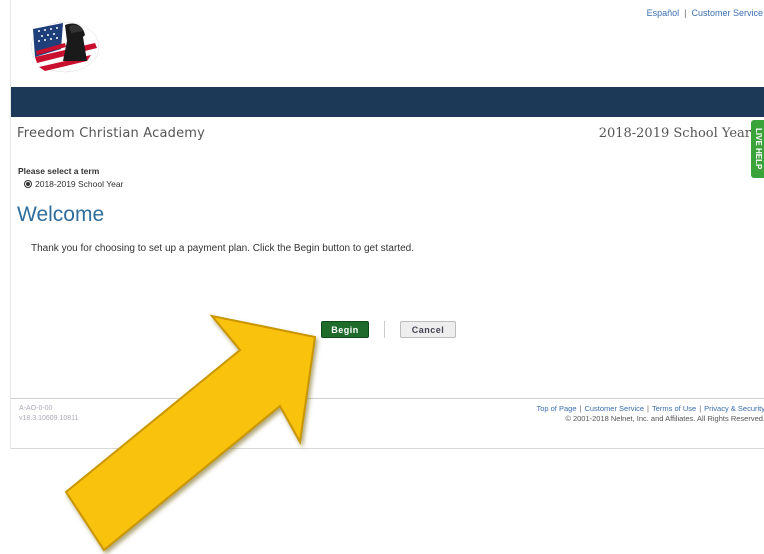  What do you see at coordinates (734, 408) in the screenshot?
I see `footer-privacy-link: Privacy & Security` at bounding box center [734, 408].